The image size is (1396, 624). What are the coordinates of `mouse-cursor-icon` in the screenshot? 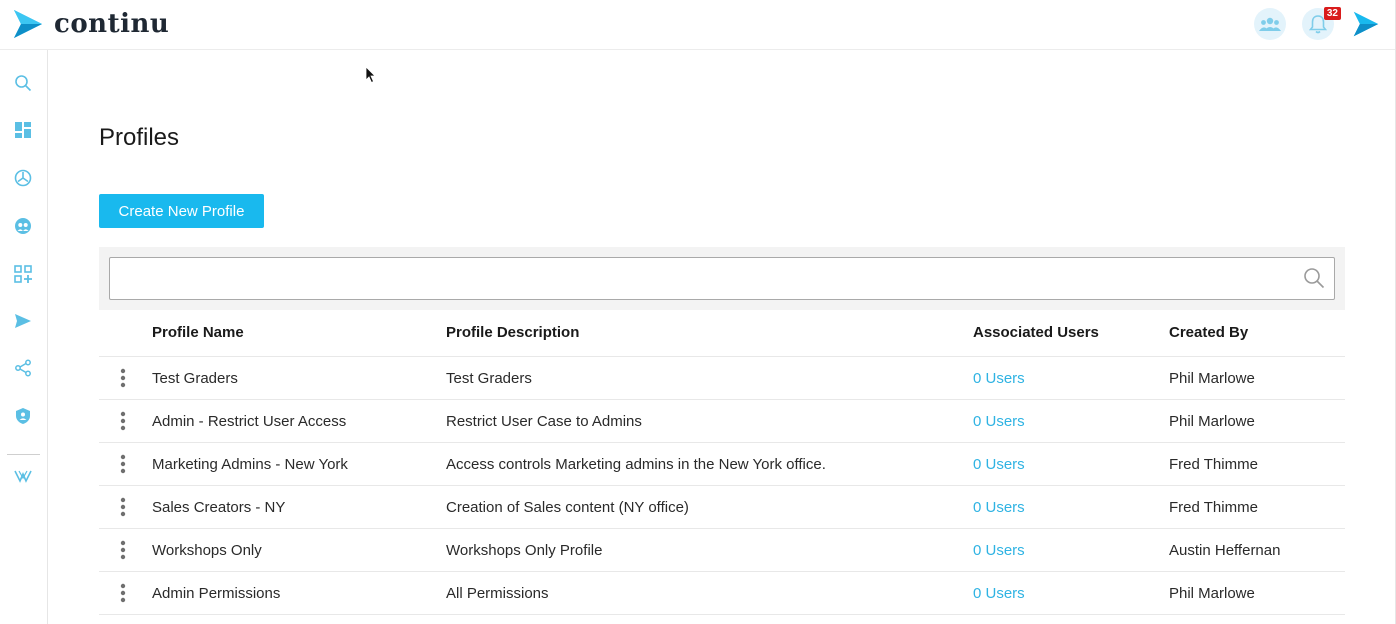 It's located at (370, 75).